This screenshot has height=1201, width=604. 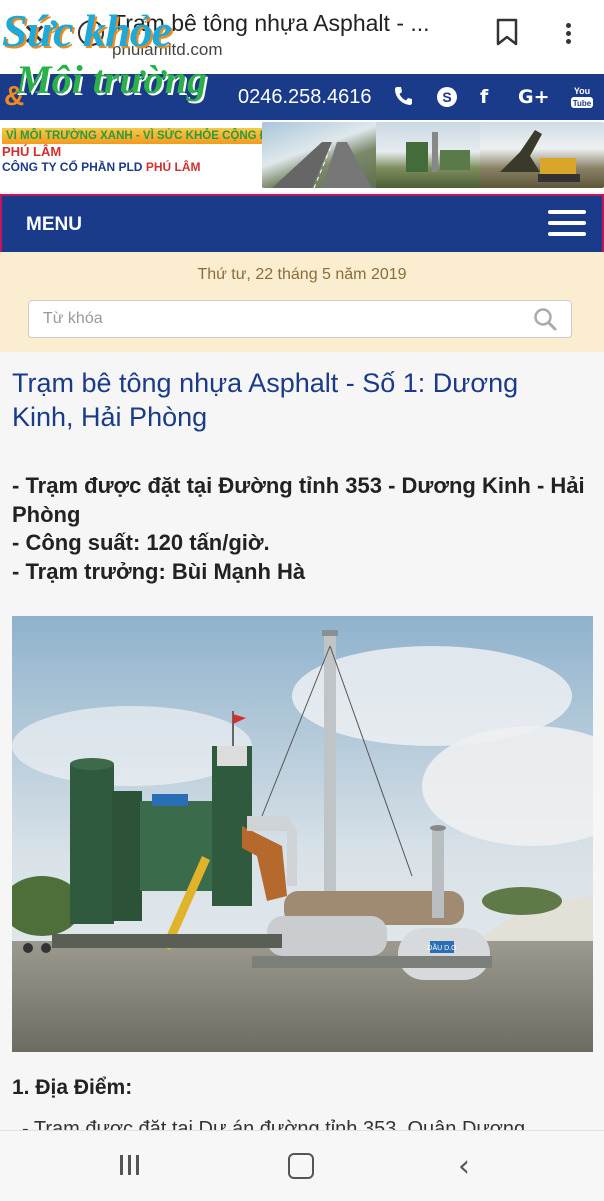 What do you see at coordinates (32, 151) in the screenshot?
I see `brand-name: PHÚ LÂM` at bounding box center [32, 151].